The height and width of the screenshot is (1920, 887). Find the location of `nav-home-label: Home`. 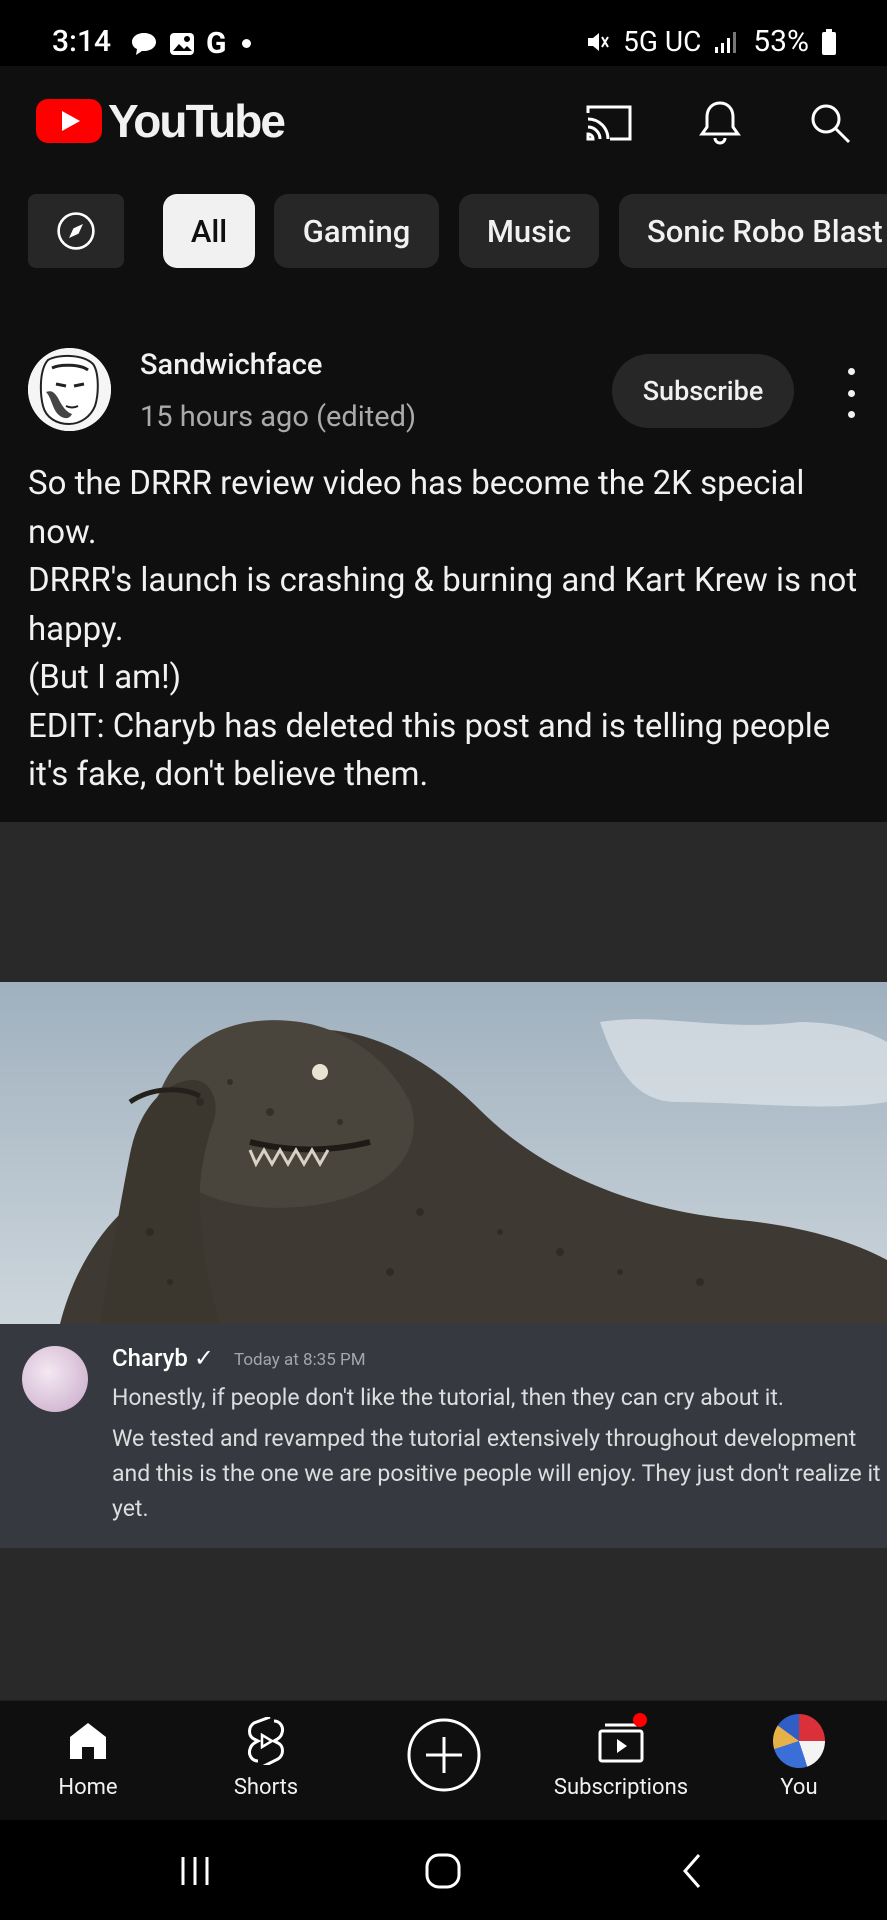

nav-home-label: Home is located at coordinates (88, 1787).